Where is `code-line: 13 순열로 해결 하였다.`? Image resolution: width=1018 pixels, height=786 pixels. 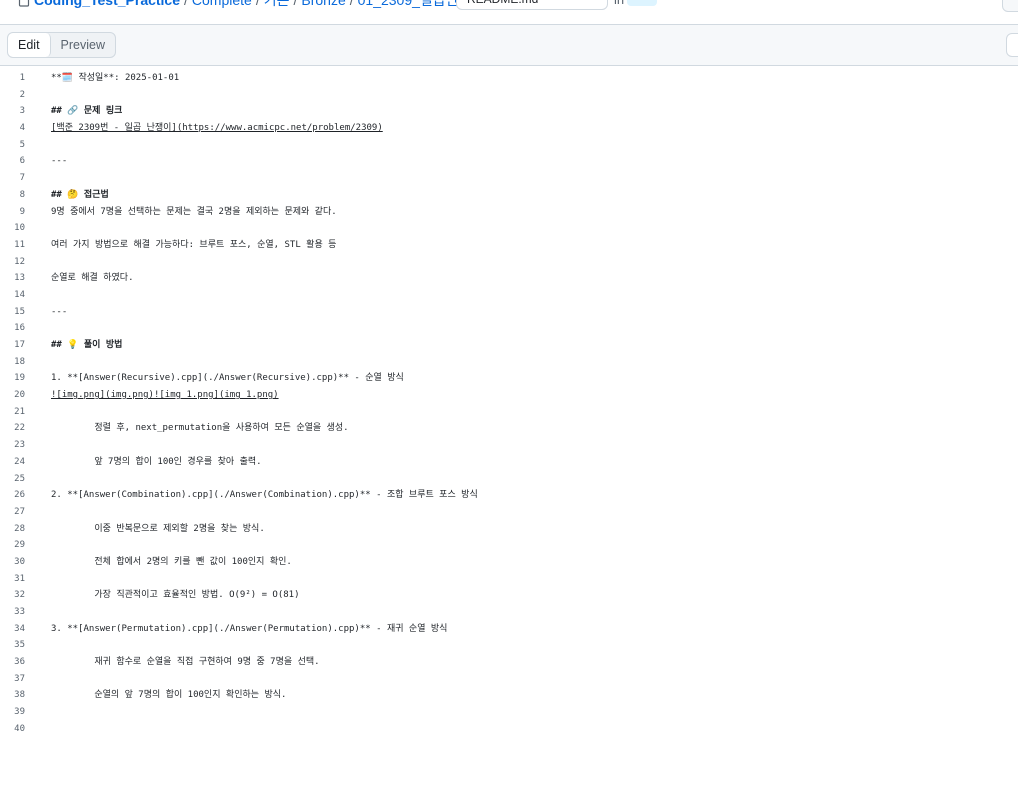 code-line: 13 순열로 해결 하였다. is located at coordinates (509, 278).